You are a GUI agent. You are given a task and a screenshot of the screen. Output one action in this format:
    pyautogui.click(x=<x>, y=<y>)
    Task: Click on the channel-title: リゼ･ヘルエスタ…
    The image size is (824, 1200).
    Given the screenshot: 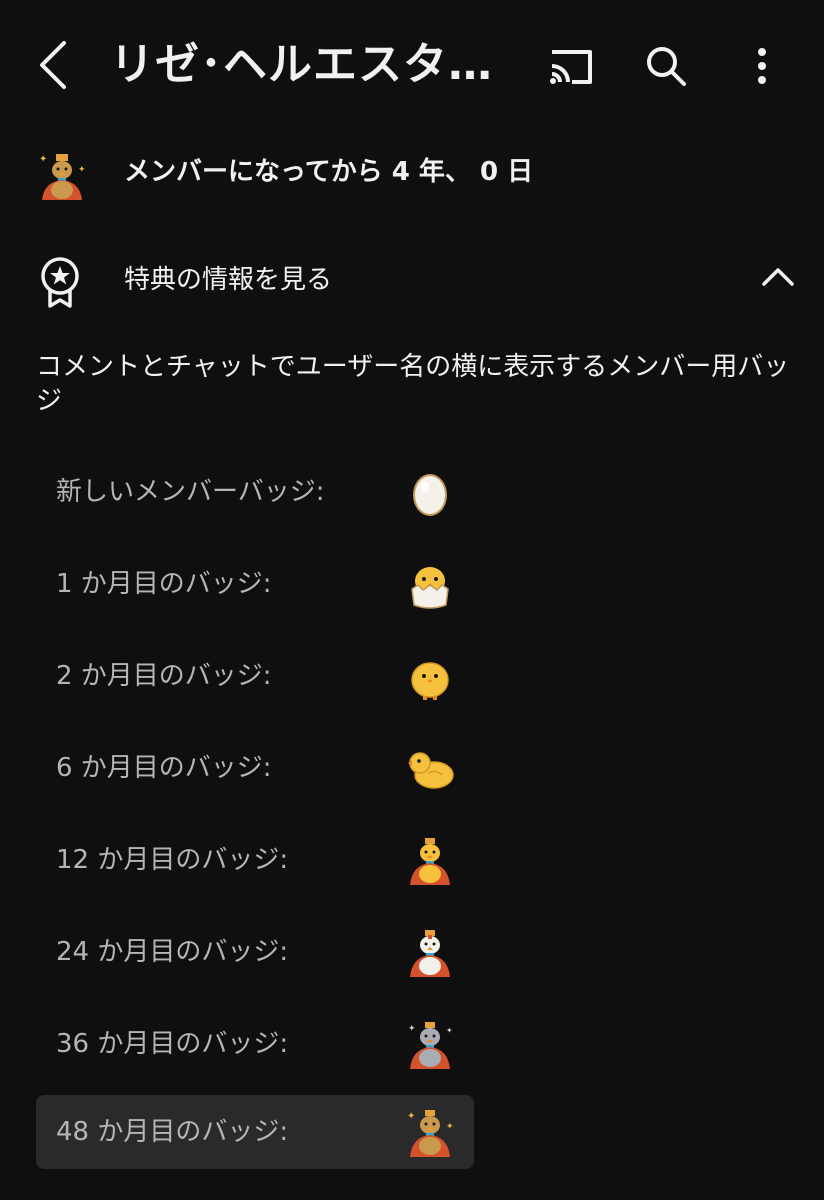 What is the action you would take?
    pyautogui.click(x=301, y=64)
    